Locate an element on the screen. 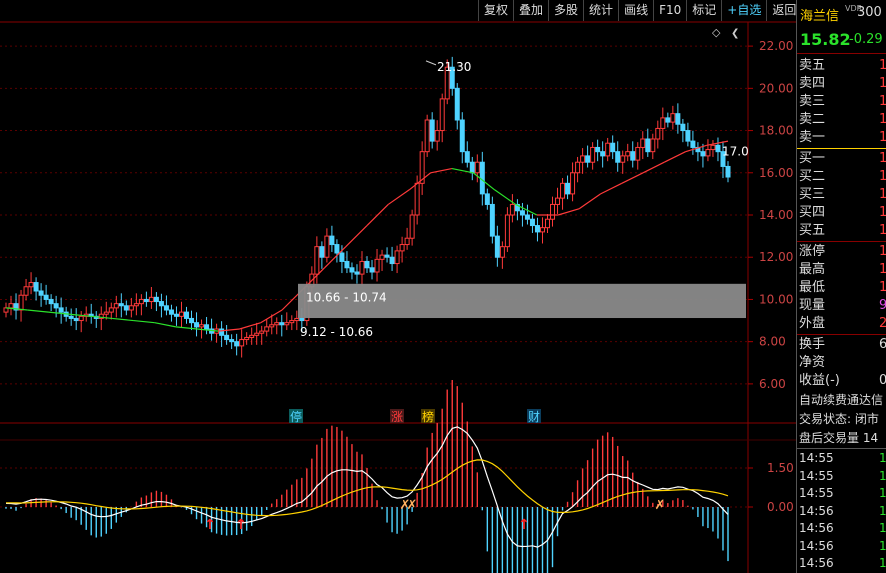  ask-row: 卖五 1 is located at coordinates (842, 66).